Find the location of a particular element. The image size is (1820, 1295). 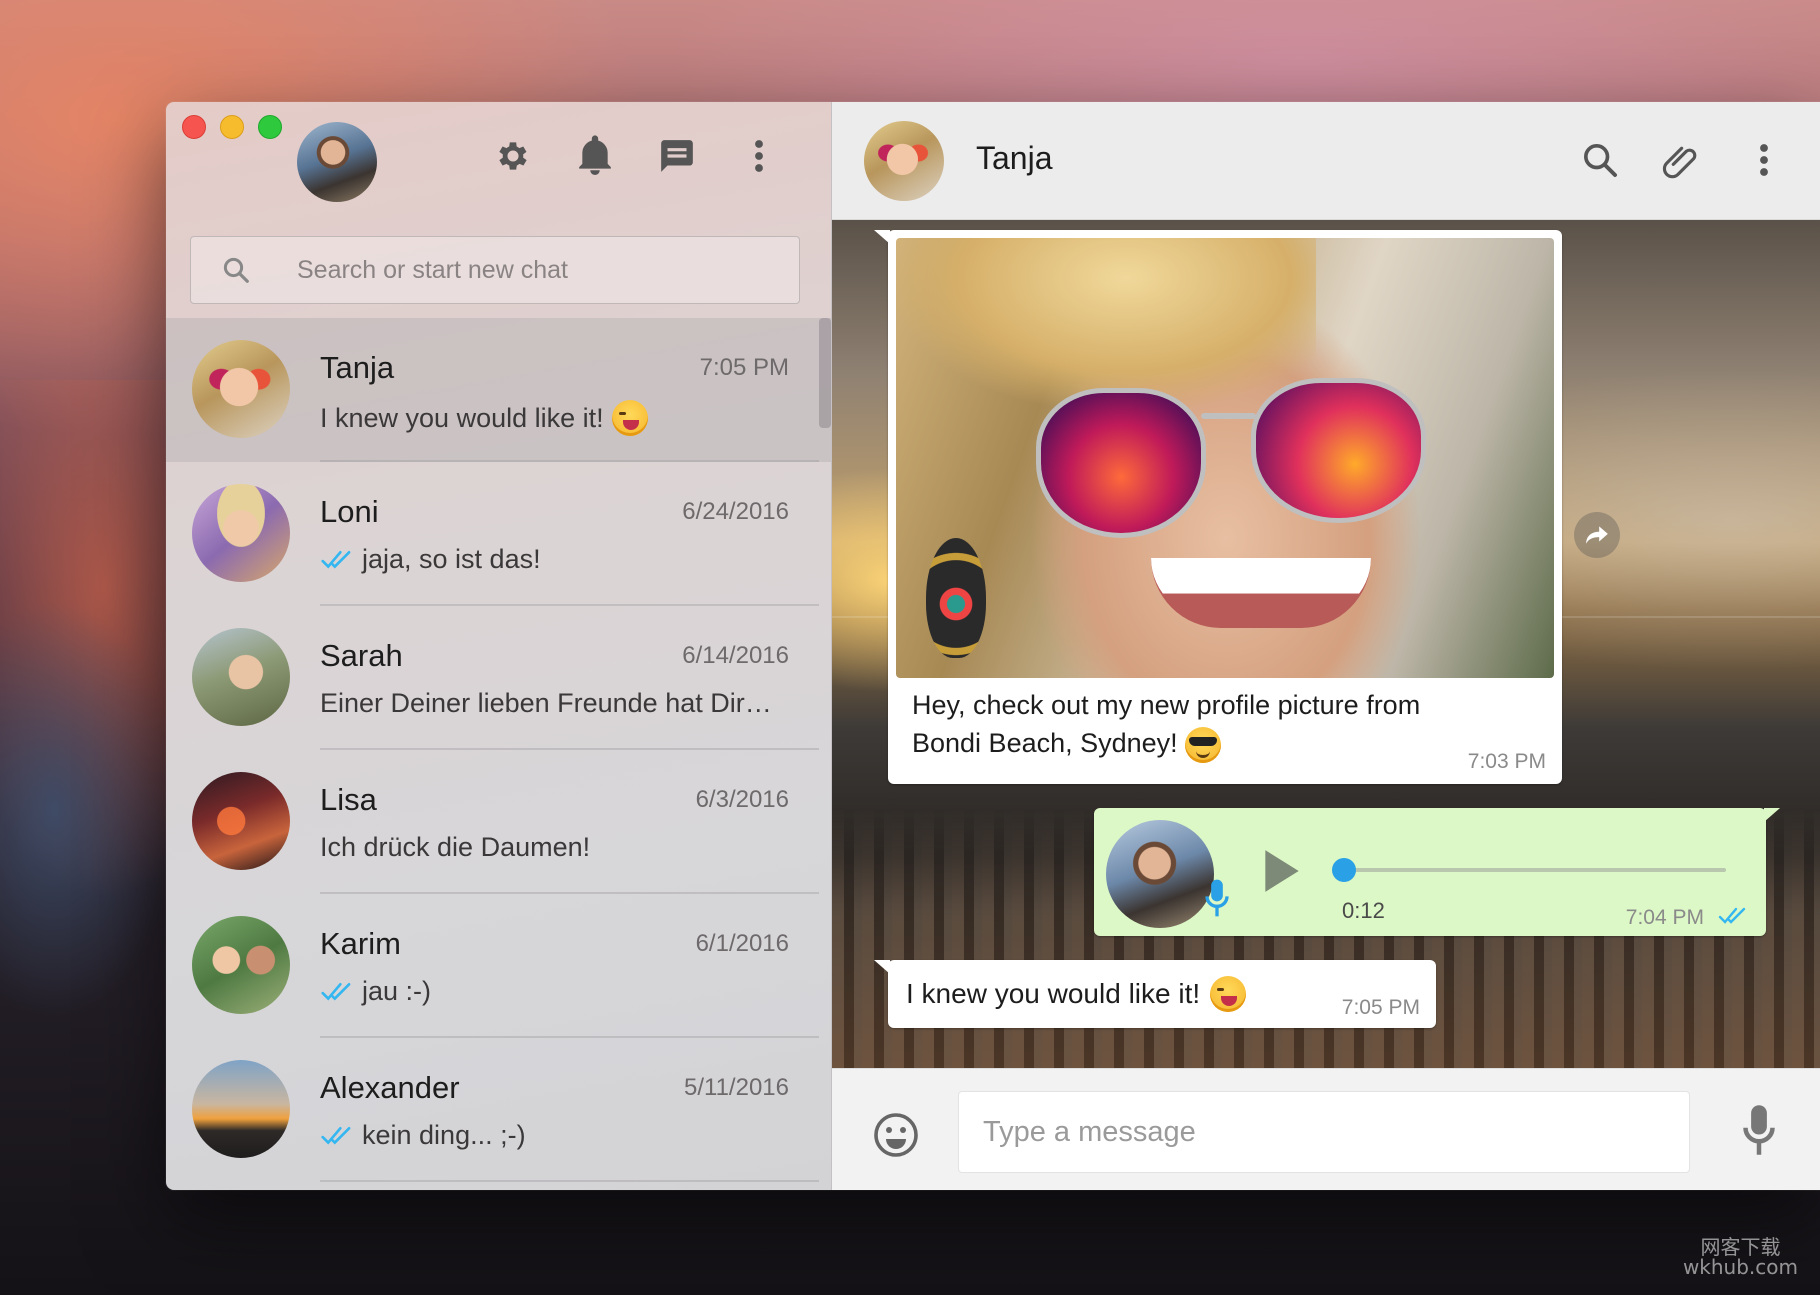

preview-text: jau :-) is located at coordinates (397, 991).